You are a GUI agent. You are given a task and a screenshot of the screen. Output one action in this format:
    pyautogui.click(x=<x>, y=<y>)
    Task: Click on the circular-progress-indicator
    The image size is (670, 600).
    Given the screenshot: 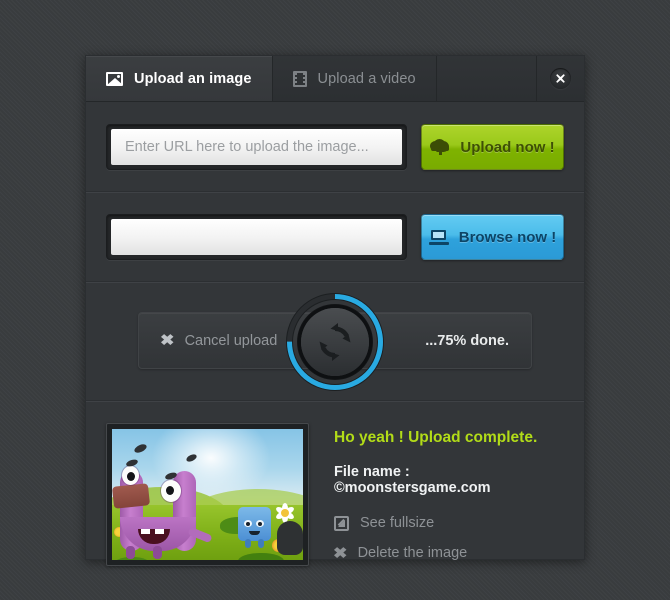 What is the action you would take?
    pyautogui.click(x=335, y=341)
    